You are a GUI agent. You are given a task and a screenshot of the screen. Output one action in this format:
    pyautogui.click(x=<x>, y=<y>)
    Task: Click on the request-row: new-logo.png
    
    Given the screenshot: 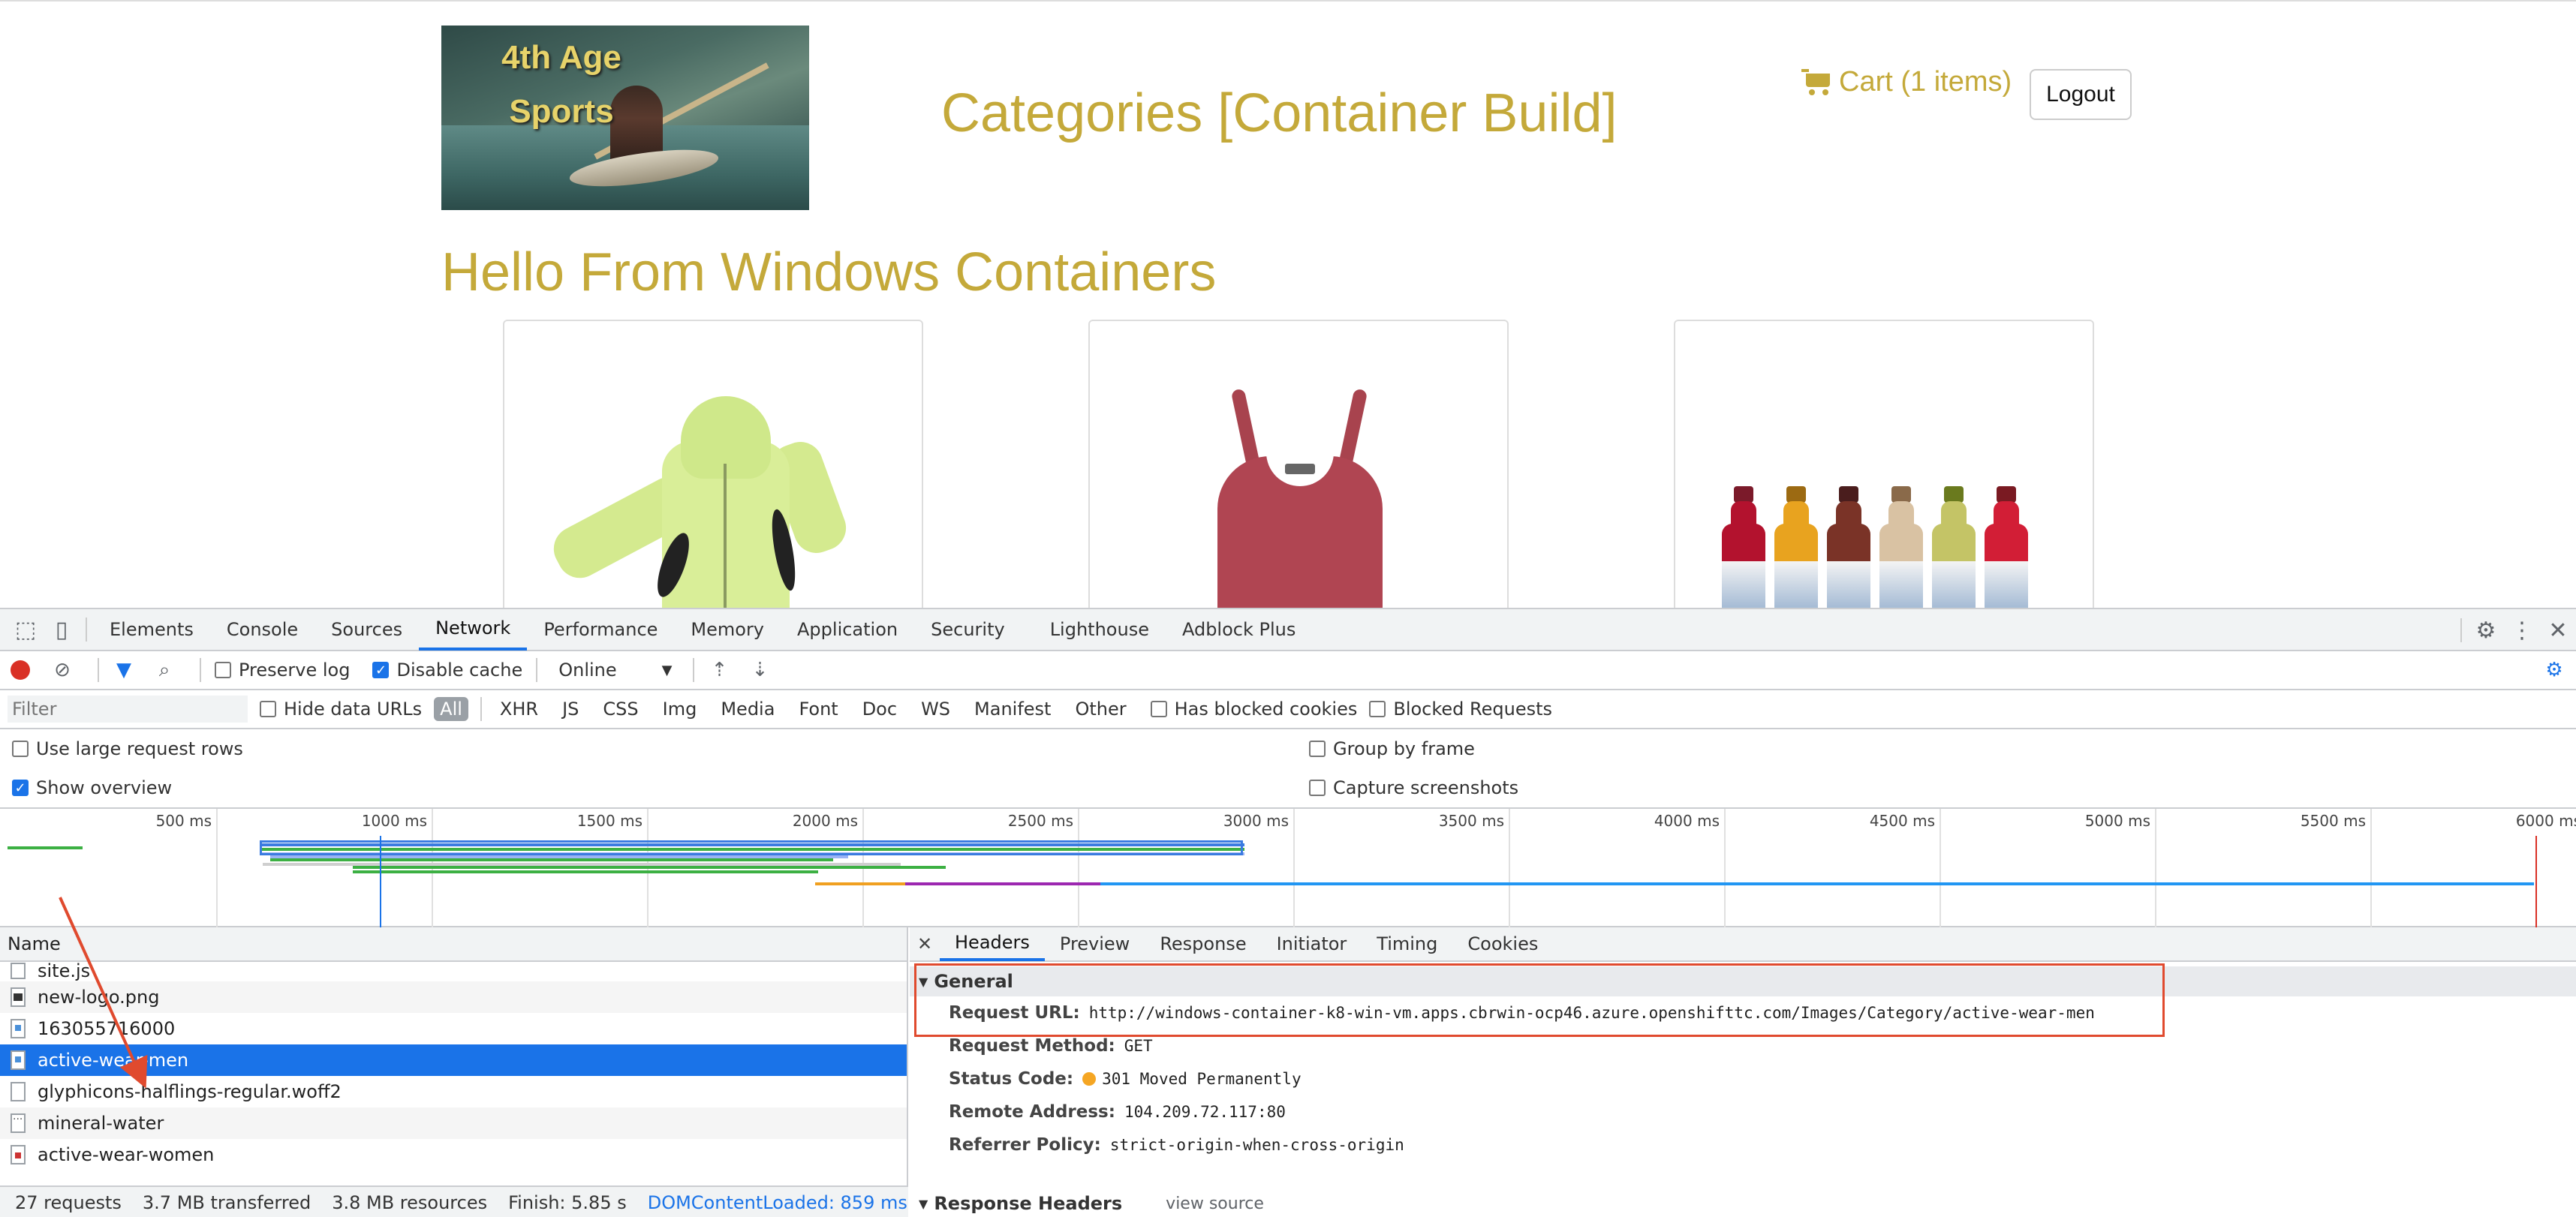 What is the action you would take?
    pyautogui.click(x=453, y=997)
    